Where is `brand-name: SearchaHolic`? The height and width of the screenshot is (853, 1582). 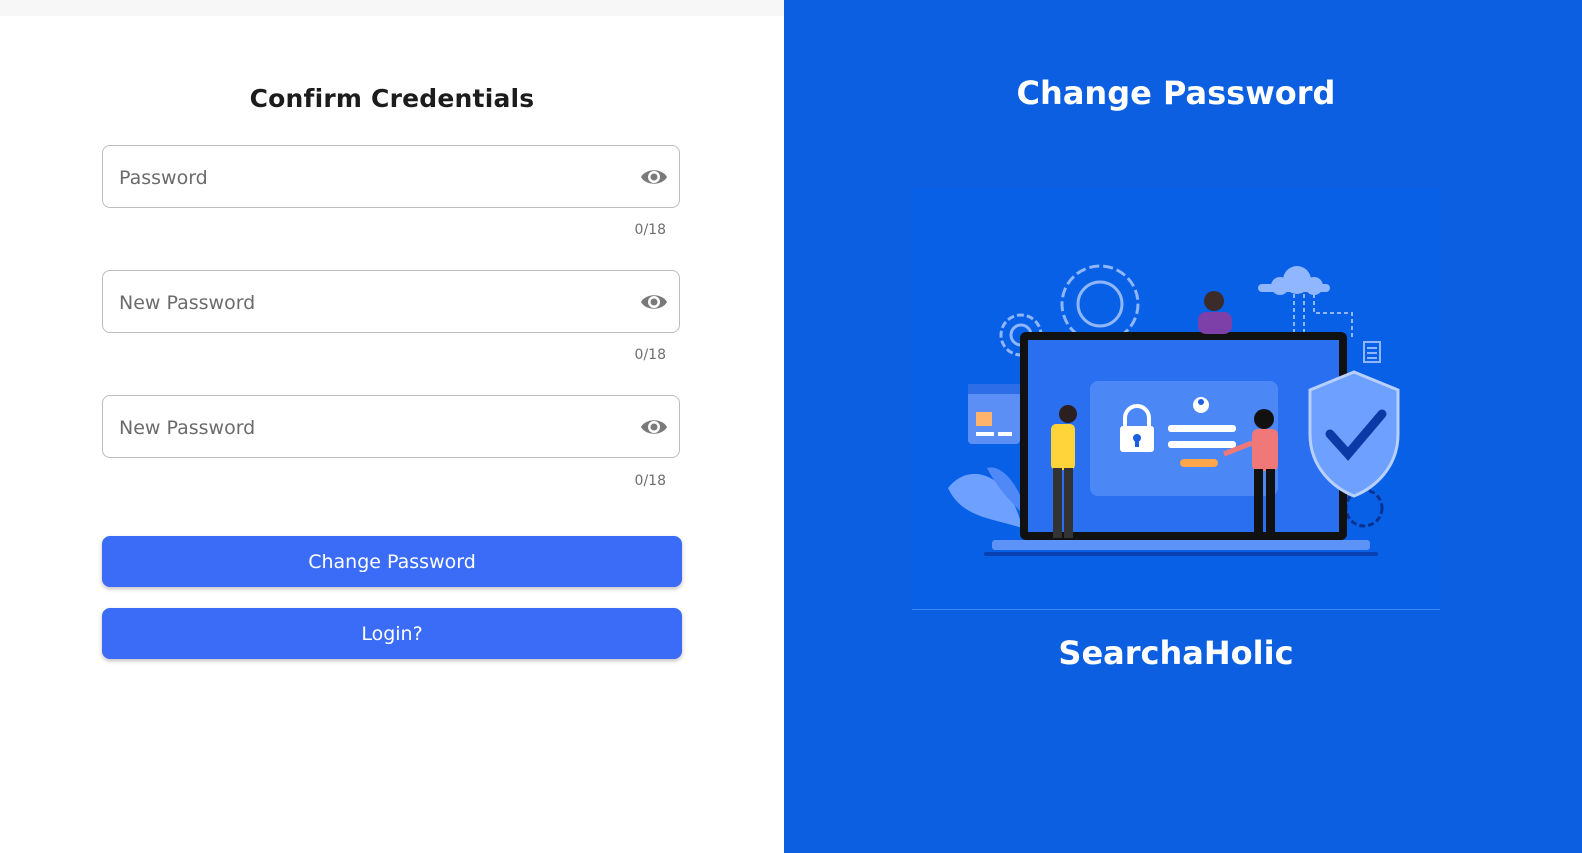
brand-name: SearchaHolic is located at coordinates (1176, 653).